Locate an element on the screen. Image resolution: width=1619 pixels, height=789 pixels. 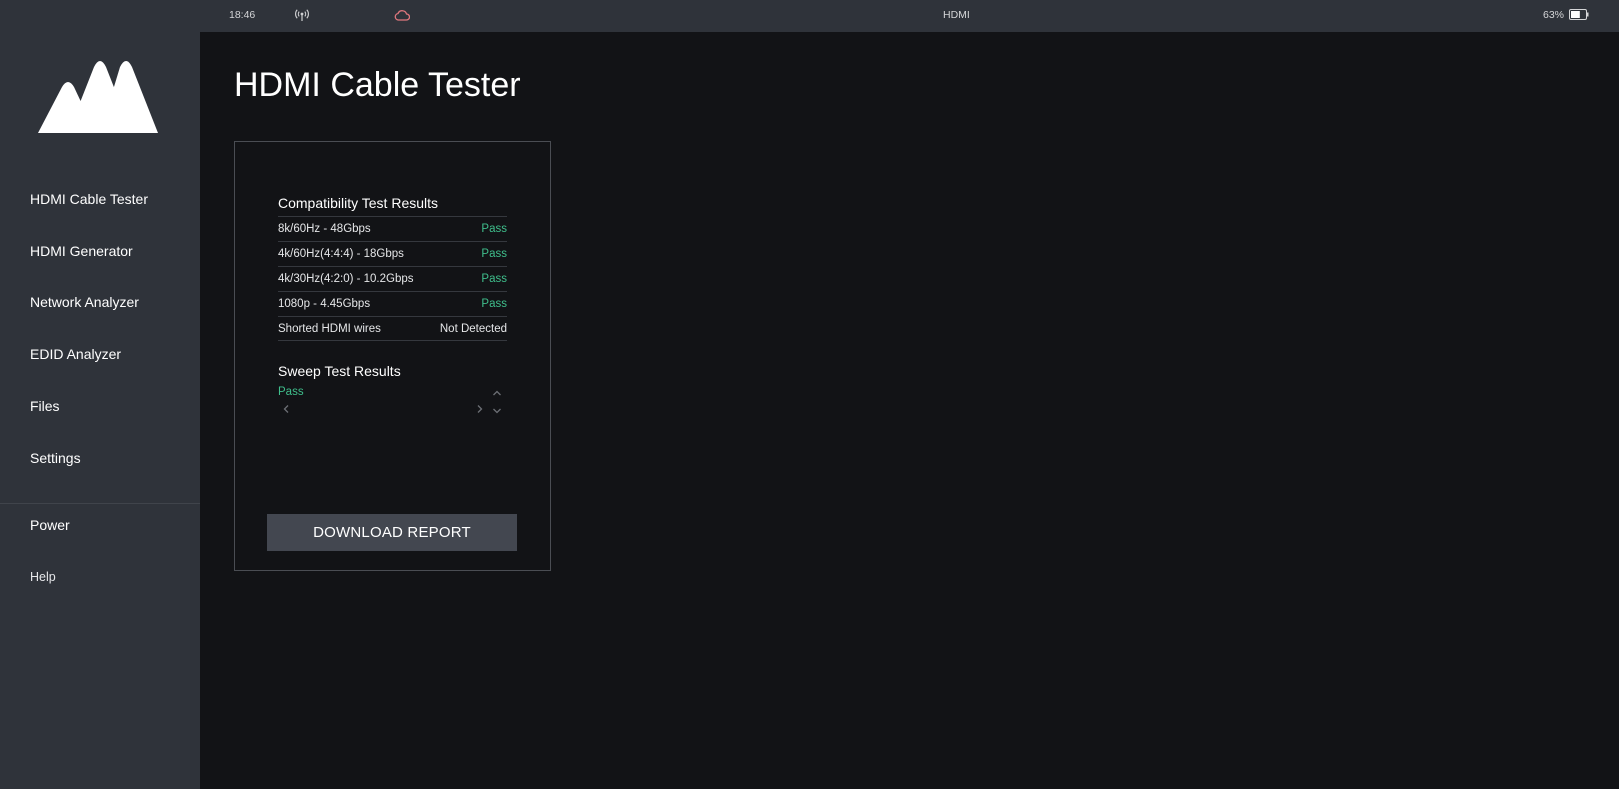
sidebar-divider is located at coordinates (100, 503).